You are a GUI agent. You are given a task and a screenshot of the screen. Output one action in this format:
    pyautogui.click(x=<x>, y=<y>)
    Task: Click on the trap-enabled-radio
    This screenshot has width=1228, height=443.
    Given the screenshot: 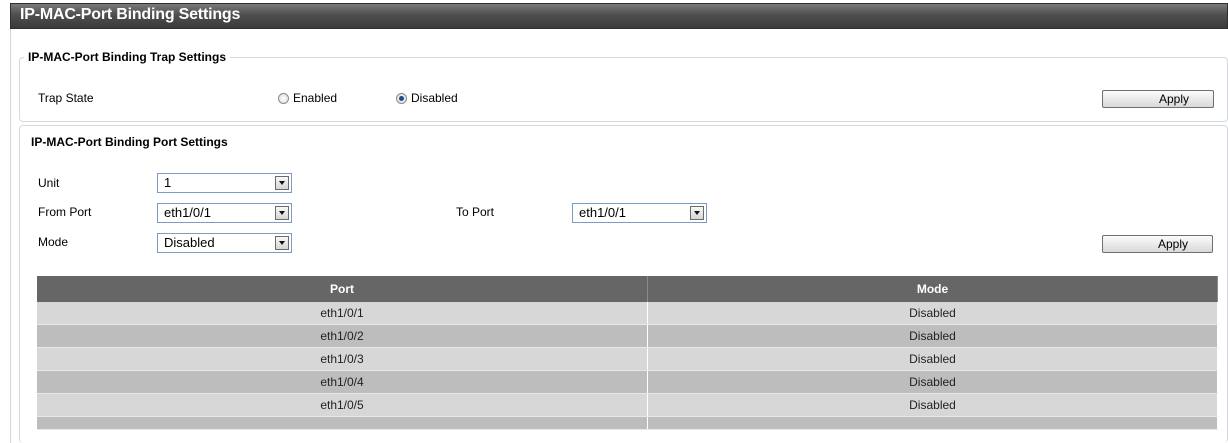 What is the action you would take?
    pyautogui.click(x=283, y=98)
    